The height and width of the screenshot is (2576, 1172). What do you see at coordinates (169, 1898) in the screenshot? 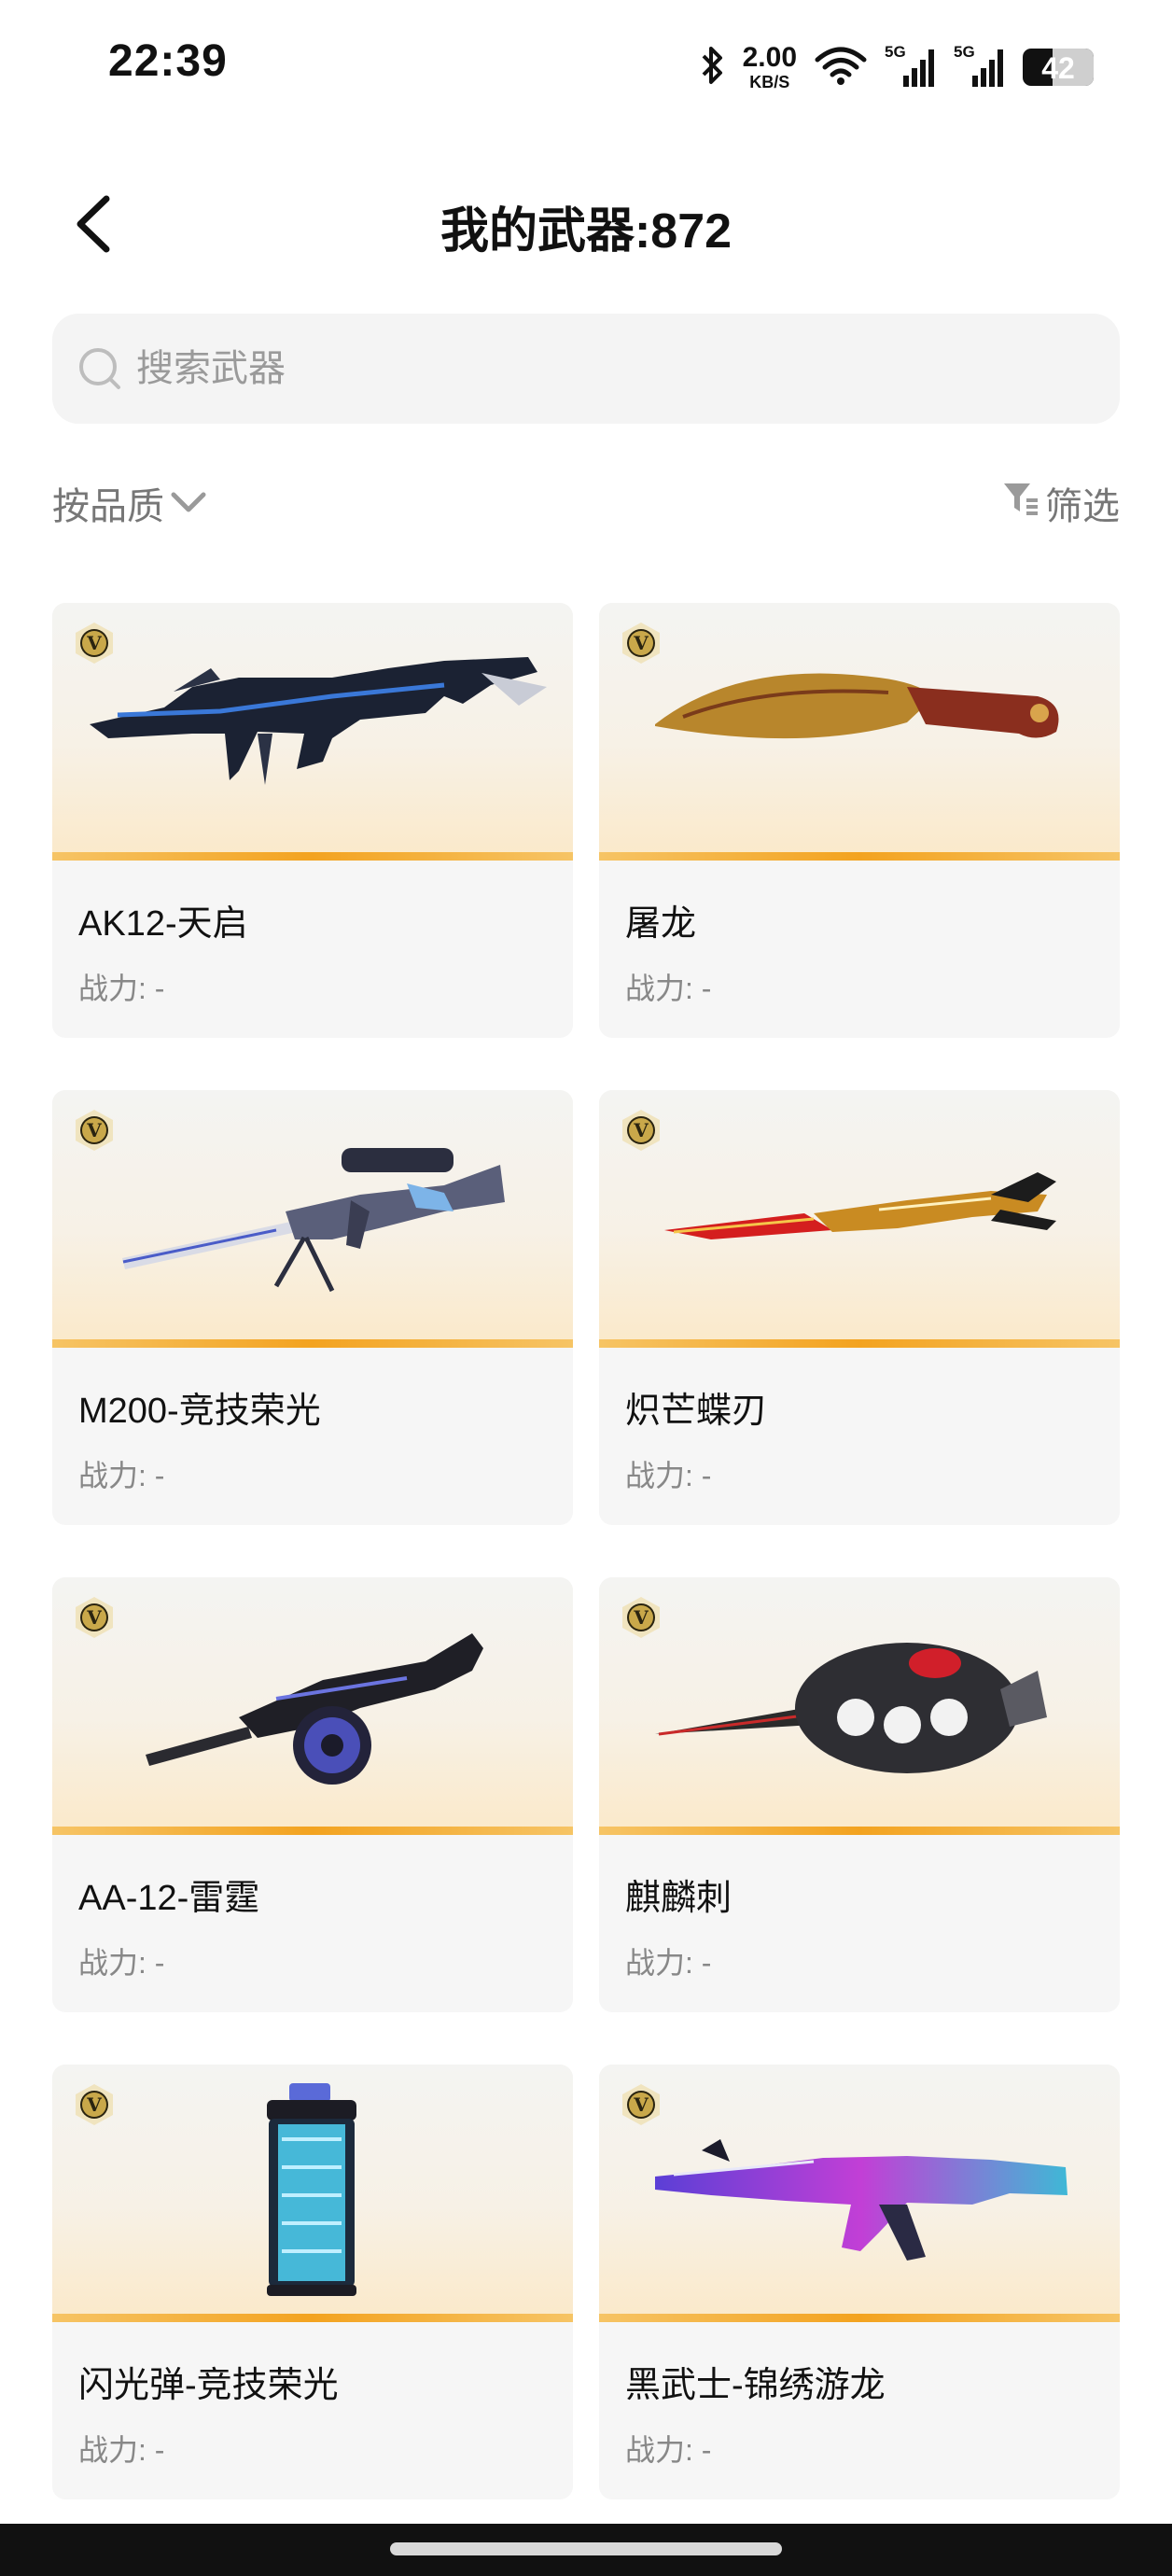
I see `weapon-name: AA-12-雷霆` at bounding box center [169, 1898].